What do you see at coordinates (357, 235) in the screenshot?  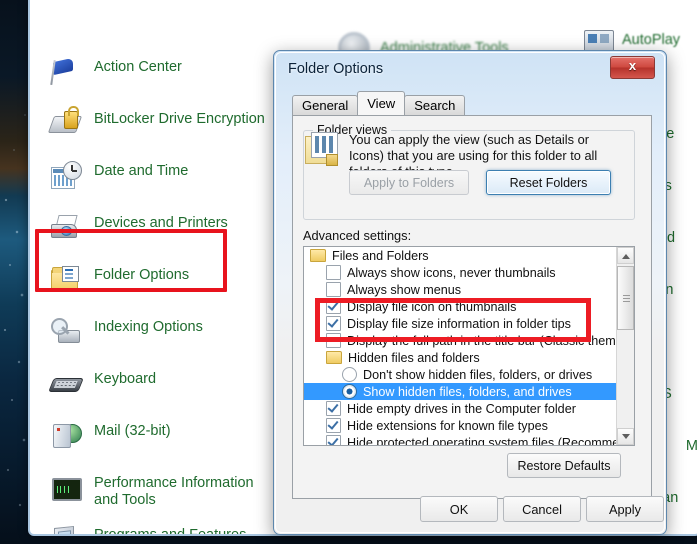 I see `advanced-settings-label: Advanced settings:` at bounding box center [357, 235].